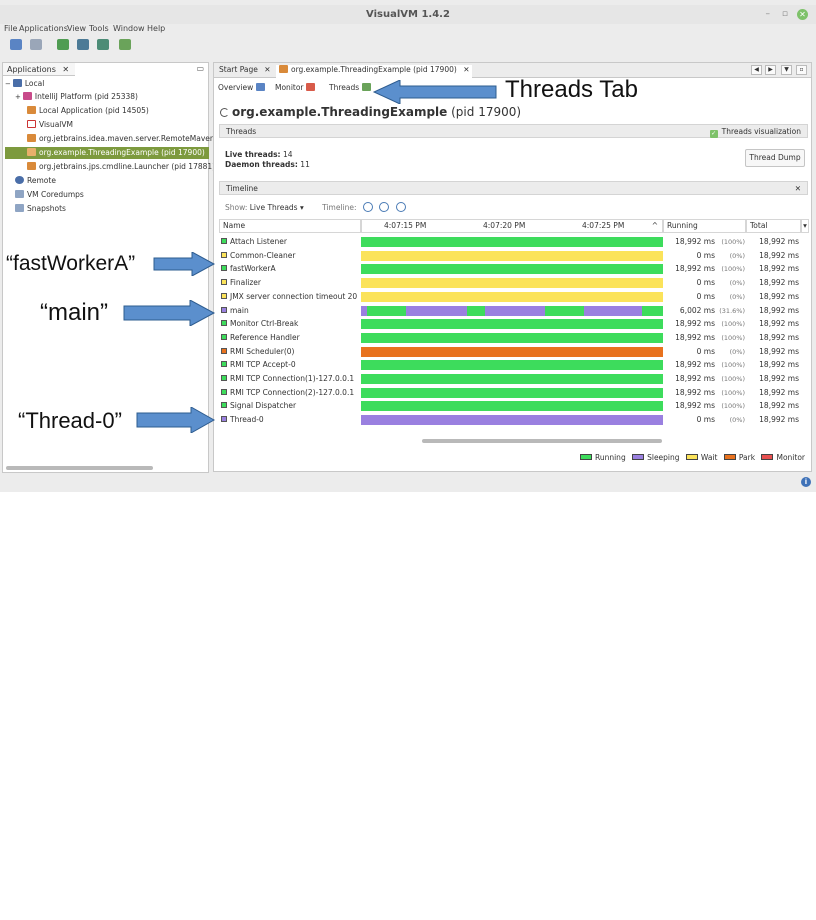 The height and width of the screenshot is (920, 816). Describe the element at coordinates (18, 97) in the screenshot. I see `expand-icon: +` at that location.